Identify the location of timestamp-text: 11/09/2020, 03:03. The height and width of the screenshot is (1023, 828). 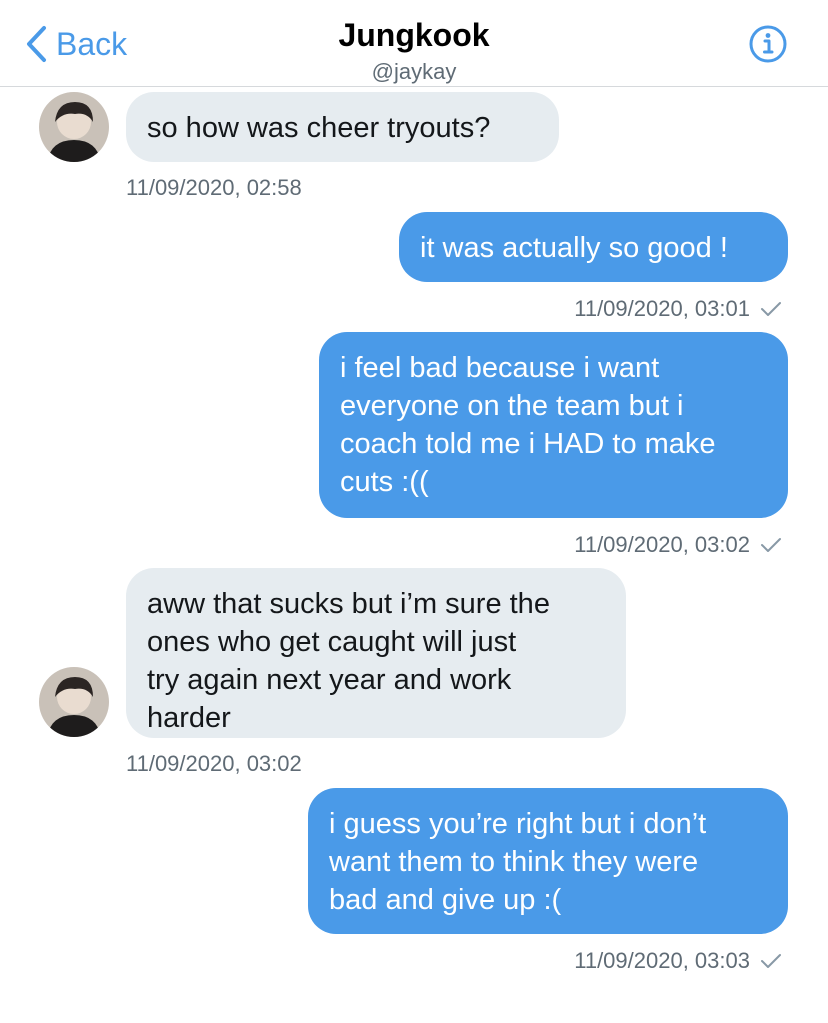
(662, 960).